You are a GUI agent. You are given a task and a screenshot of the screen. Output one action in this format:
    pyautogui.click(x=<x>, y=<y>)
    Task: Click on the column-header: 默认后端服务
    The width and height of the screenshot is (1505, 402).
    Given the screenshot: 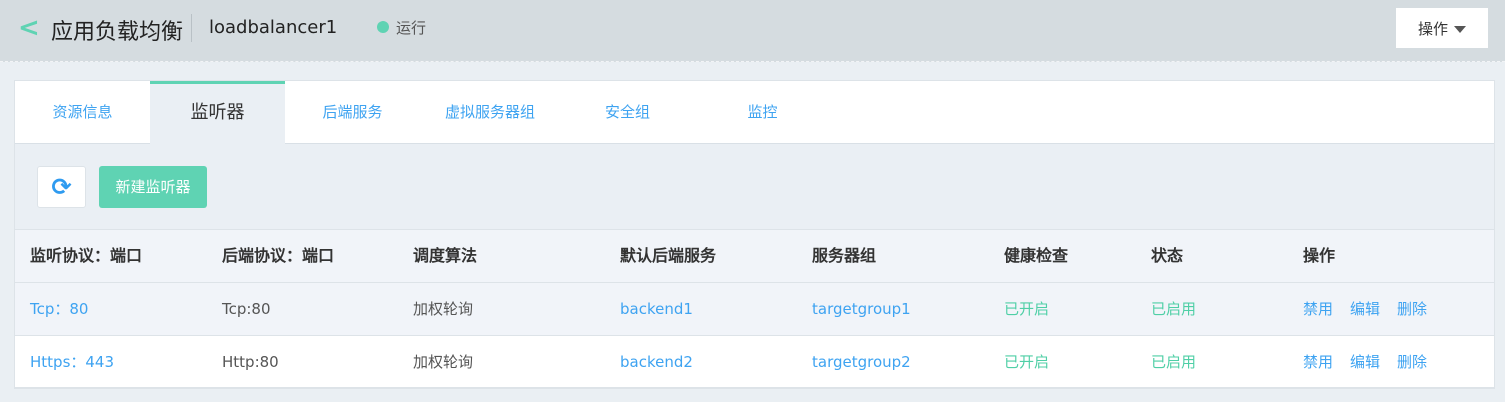 What is the action you would take?
    pyautogui.click(x=668, y=255)
    